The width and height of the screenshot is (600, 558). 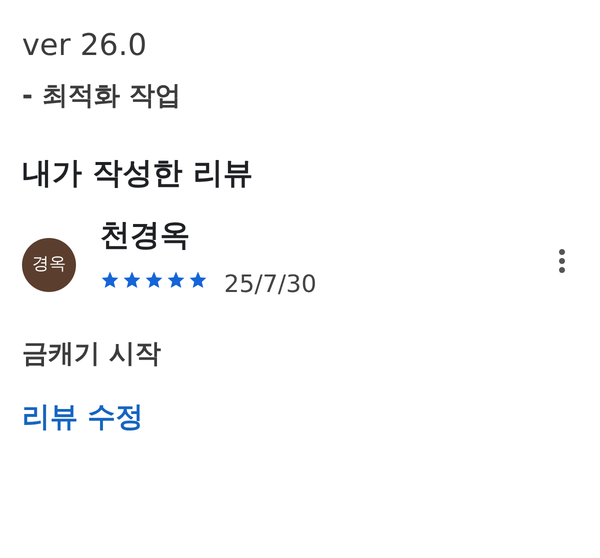 I want to click on reviewer-name: 천경옥, so click(x=145, y=236).